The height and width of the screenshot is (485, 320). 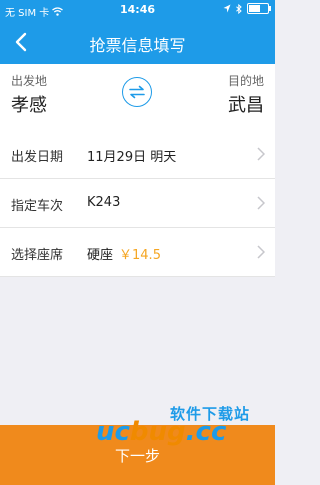 I want to click on battery-icon, so click(x=259, y=8).